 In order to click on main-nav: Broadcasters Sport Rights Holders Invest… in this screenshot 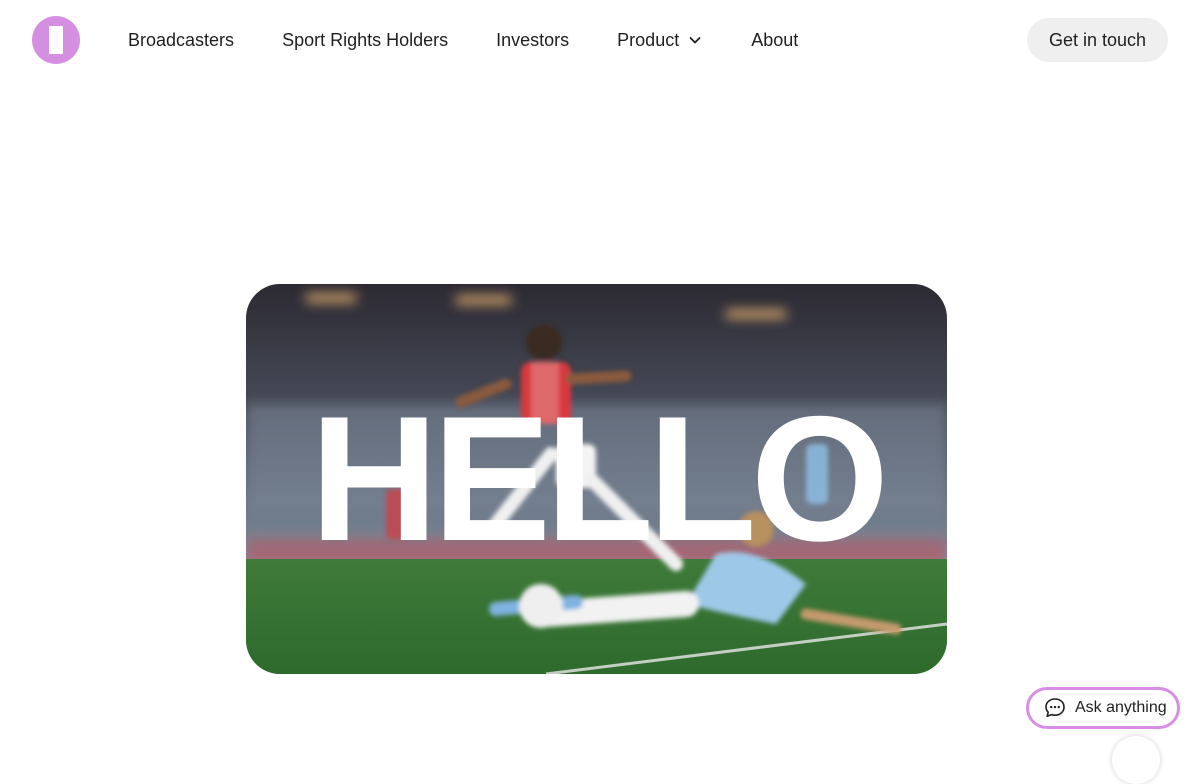, I will do `click(487, 40)`.